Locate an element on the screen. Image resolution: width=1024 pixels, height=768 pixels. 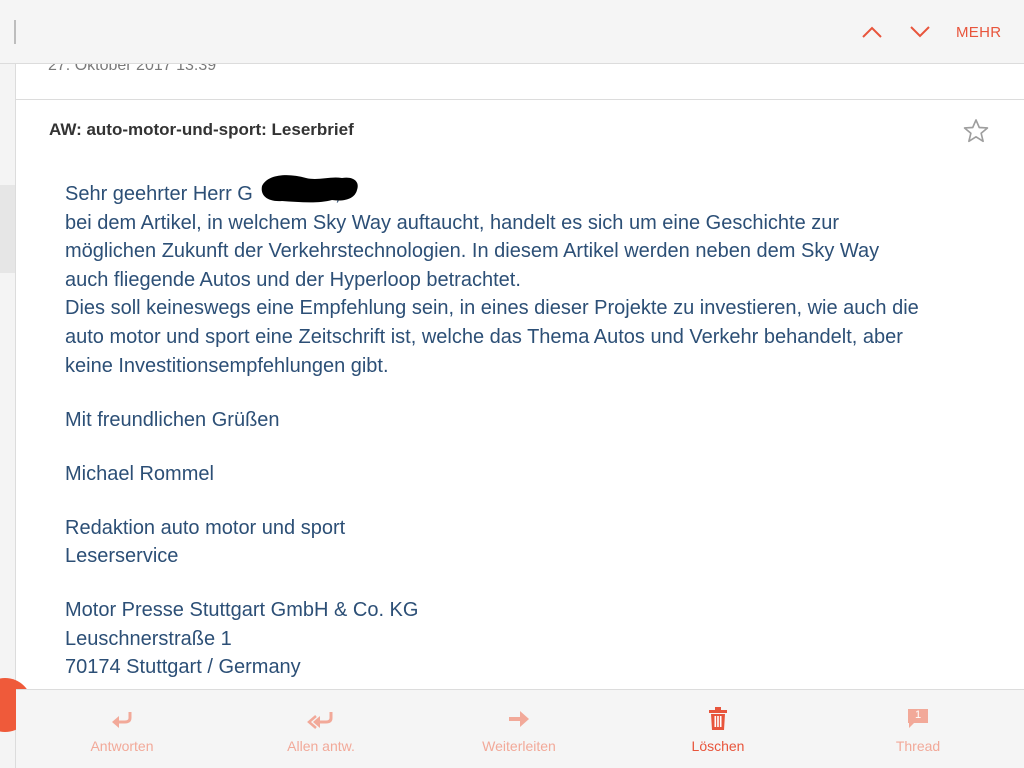
closing: Mit freundlichen Grüßen is located at coordinates (172, 419).